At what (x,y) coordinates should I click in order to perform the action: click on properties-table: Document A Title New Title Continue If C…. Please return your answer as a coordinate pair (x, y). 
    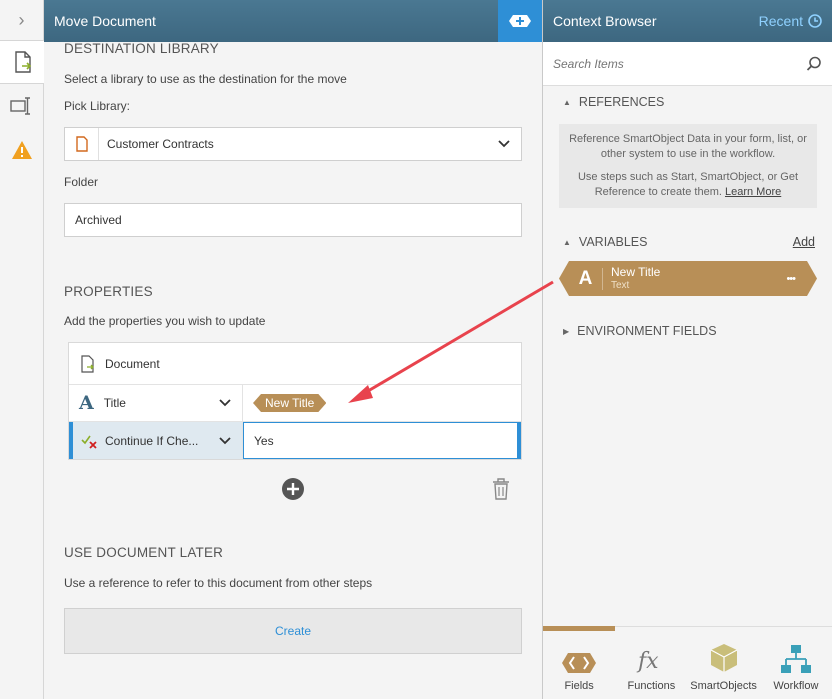
    Looking at the image, I should click on (295, 401).